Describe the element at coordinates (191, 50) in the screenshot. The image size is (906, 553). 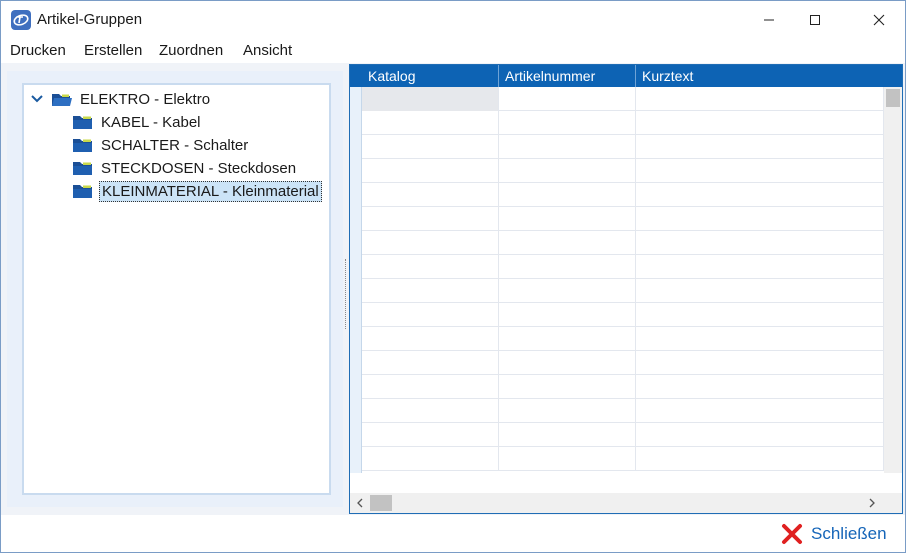
I see `menu-zuordnen: Zuordnen` at that location.